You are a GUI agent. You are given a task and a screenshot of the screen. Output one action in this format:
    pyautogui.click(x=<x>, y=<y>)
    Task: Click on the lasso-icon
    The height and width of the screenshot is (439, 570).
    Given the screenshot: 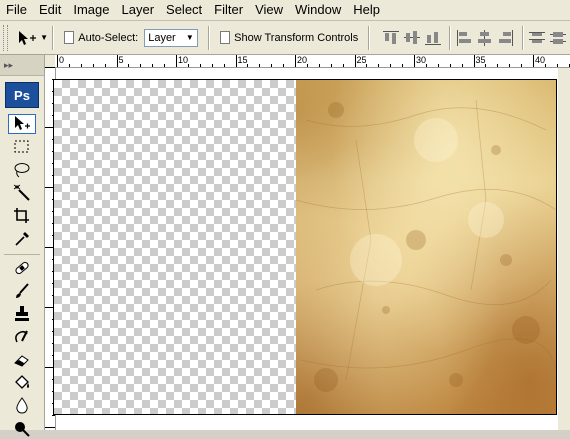 What is the action you would take?
    pyautogui.click(x=22, y=170)
    